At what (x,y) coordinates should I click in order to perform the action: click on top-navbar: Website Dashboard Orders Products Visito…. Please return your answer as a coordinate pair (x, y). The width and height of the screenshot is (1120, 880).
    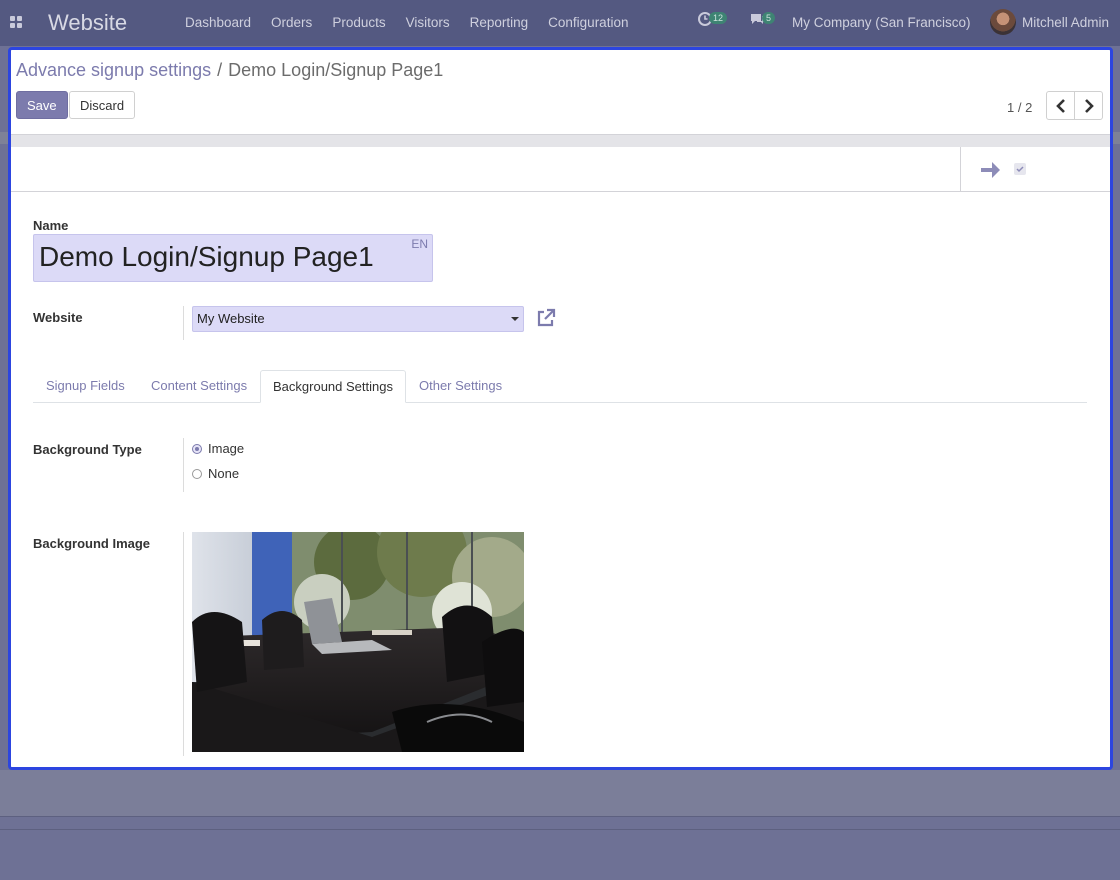
    Looking at the image, I should click on (560, 23).